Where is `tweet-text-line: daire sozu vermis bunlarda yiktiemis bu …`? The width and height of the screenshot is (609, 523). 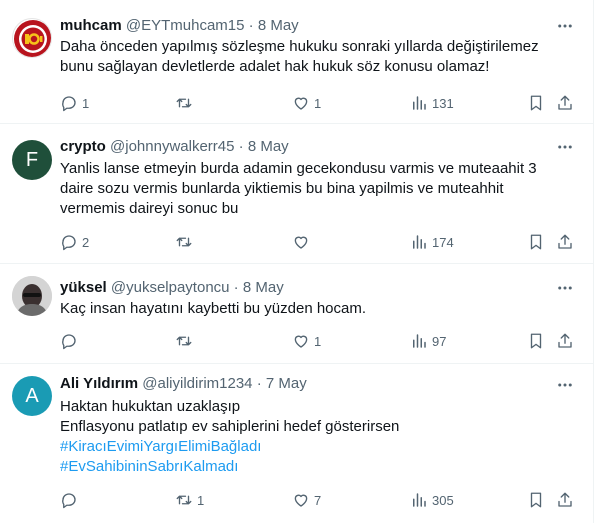 tweet-text-line: daire sozu vermis bunlarda yiktiemis bu … is located at coordinates (282, 188).